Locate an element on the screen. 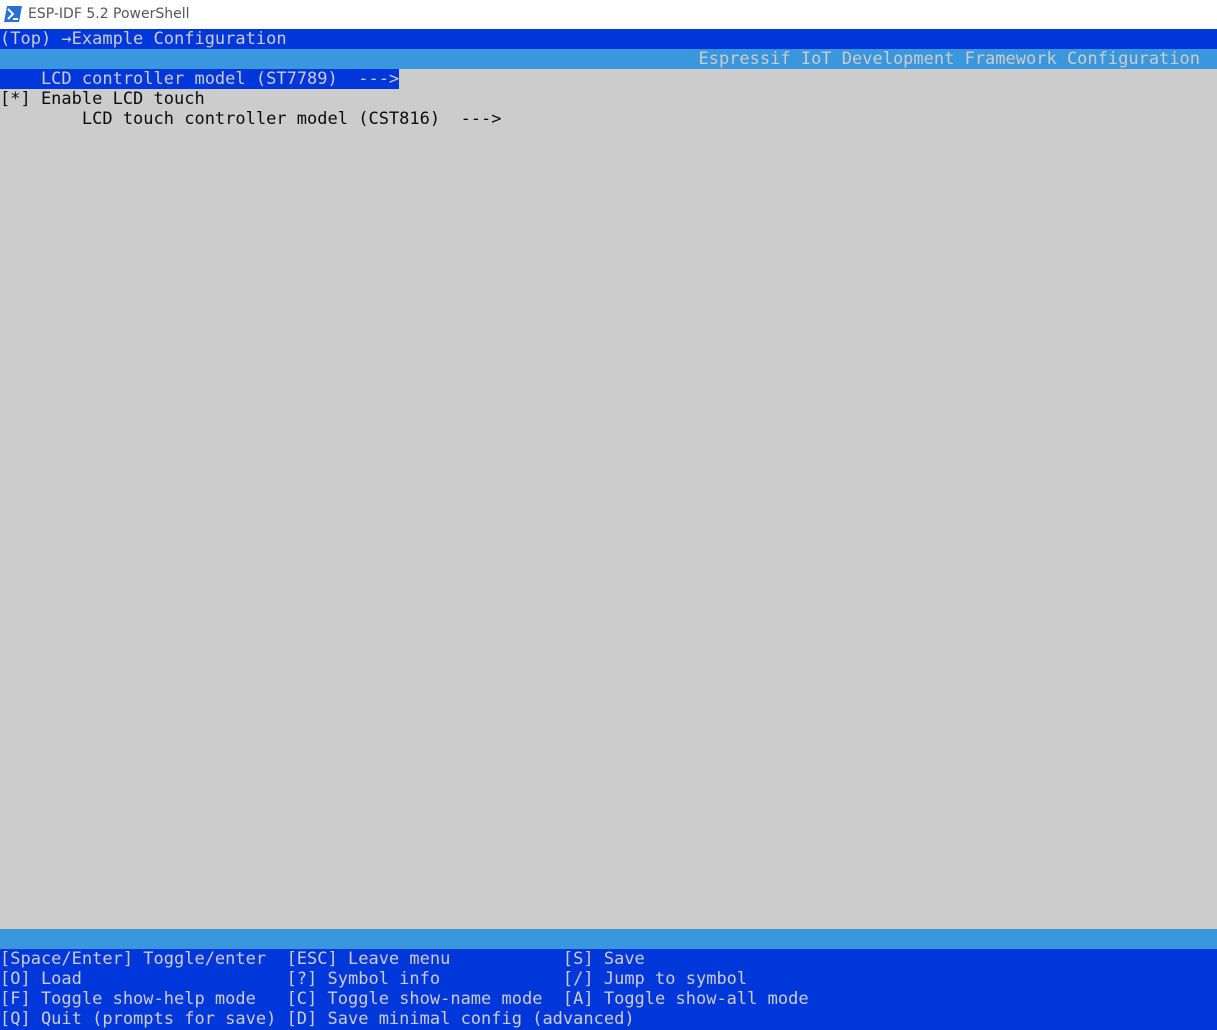 The image size is (1217, 1030). window-titlebar: ESP-IDF 5.2 PowerShell is located at coordinates (608, 14).